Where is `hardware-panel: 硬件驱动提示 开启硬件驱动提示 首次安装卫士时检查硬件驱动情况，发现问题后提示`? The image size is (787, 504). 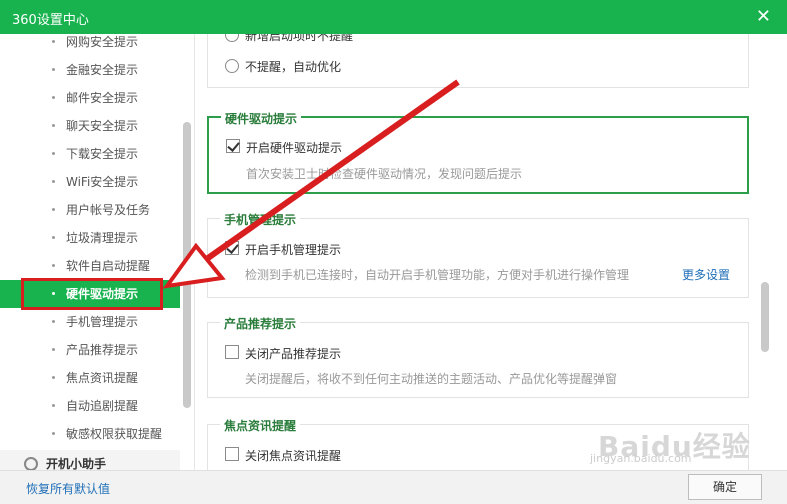 hardware-panel: 硬件驱动提示 开启硬件驱动提示 首次安装卫士时检查硬件驱动情况，发现问题后提示 is located at coordinates (478, 152).